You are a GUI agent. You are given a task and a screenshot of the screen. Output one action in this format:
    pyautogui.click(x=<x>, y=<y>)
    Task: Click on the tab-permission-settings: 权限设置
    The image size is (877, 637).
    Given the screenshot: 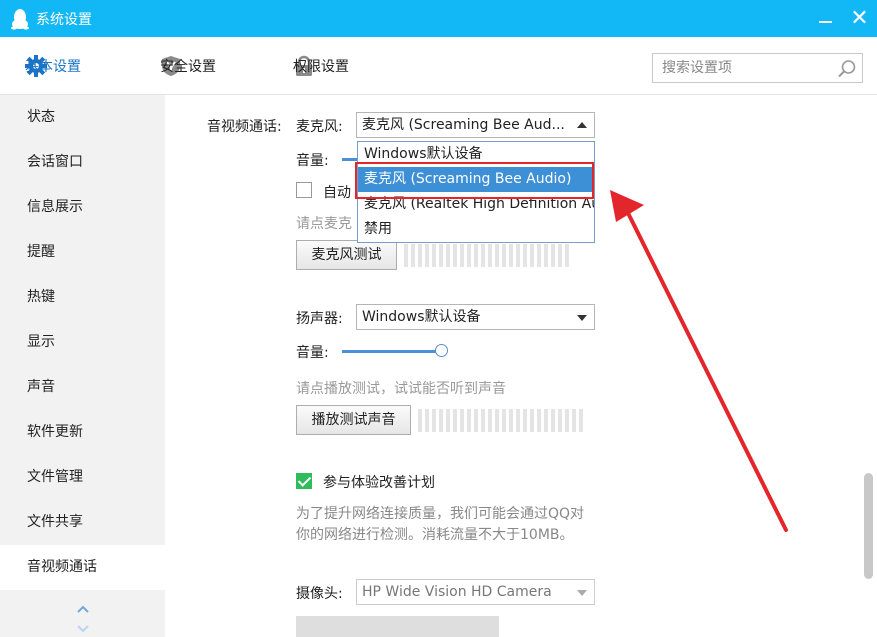 What is the action you would take?
    pyautogui.click(x=321, y=66)
    